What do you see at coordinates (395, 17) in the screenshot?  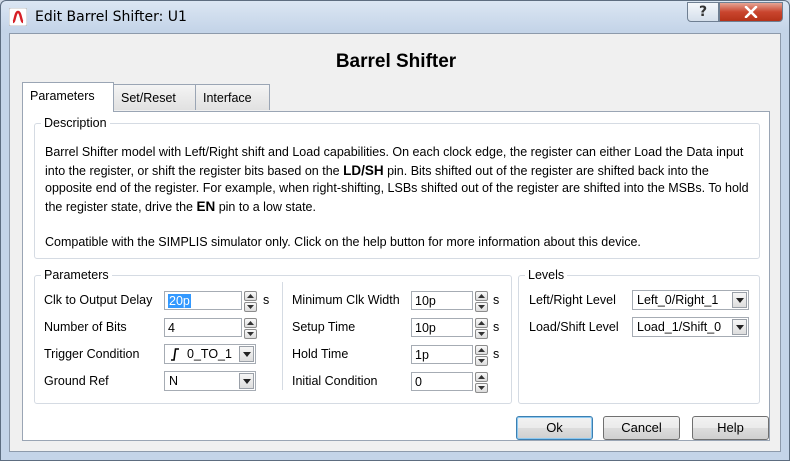 I see `title-bar: Edit Barrel Shifter: U1 ?` at bounding box center [395, 17].